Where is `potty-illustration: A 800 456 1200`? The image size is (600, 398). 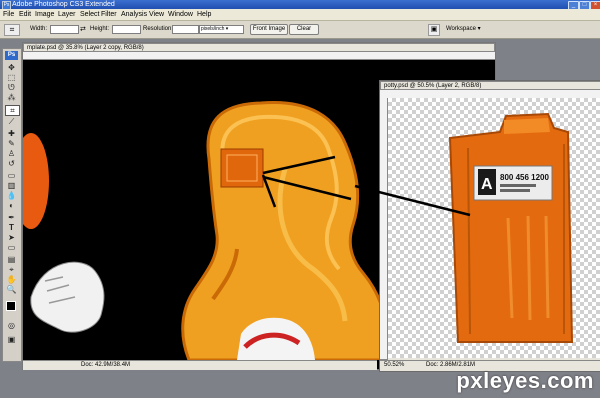 potty-illustration: A 800 456 1200 is located at coordinates (511, 227).